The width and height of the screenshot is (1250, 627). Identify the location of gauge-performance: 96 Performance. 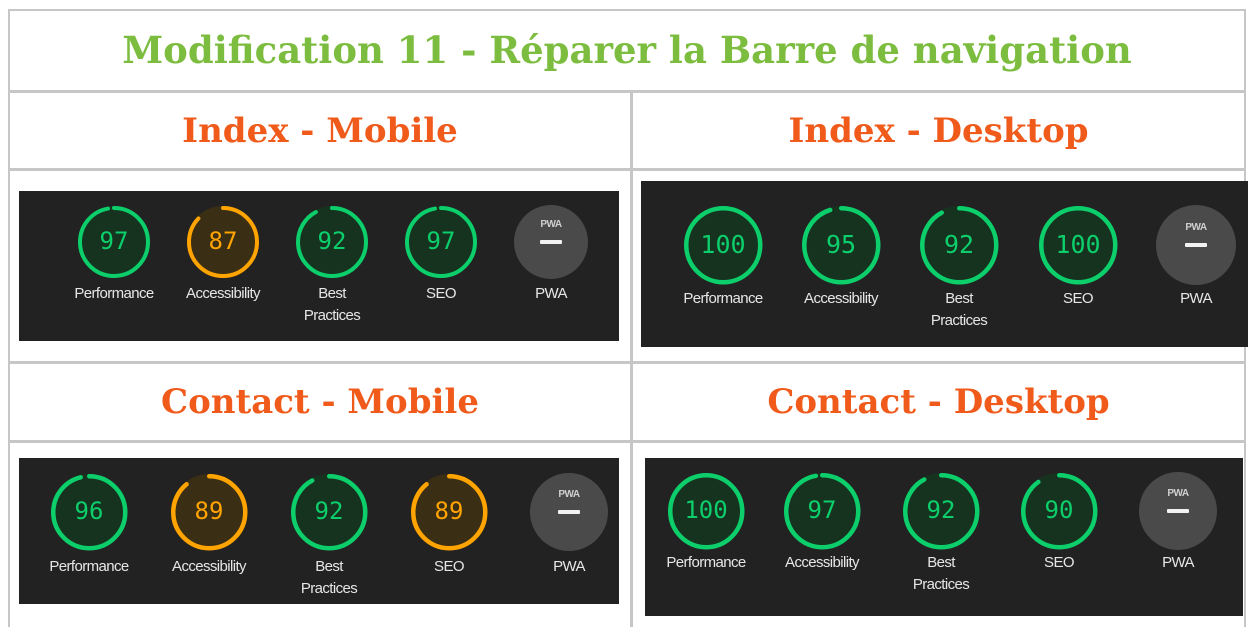
(89, 531).